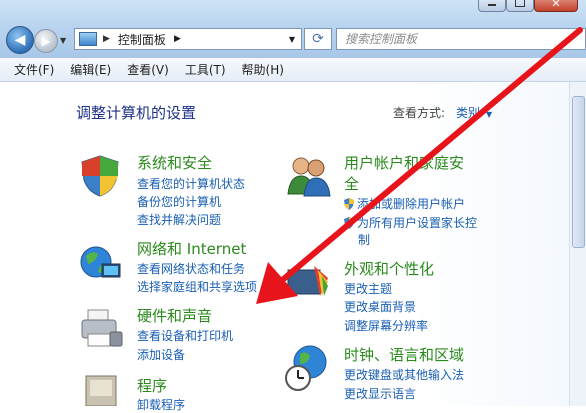 The width and height of the screenshot is (586, 413). I want to click on category-network-internet: 网络和 Internet, so click(191, 248).